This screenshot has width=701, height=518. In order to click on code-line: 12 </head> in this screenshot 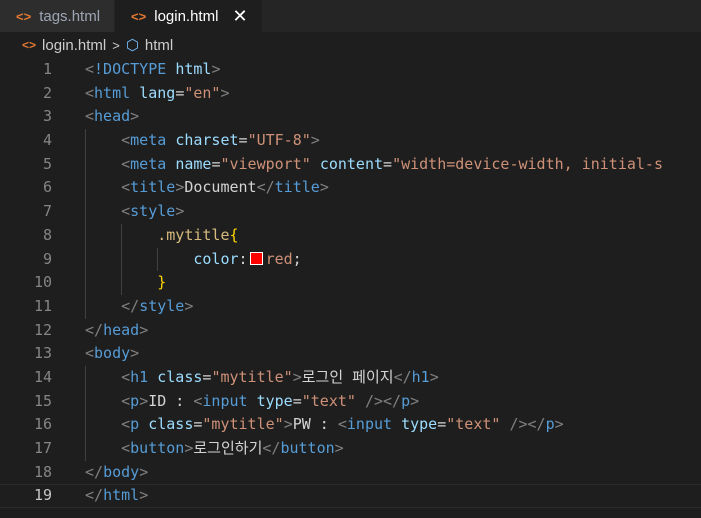, I will do `click(350, 331)`.